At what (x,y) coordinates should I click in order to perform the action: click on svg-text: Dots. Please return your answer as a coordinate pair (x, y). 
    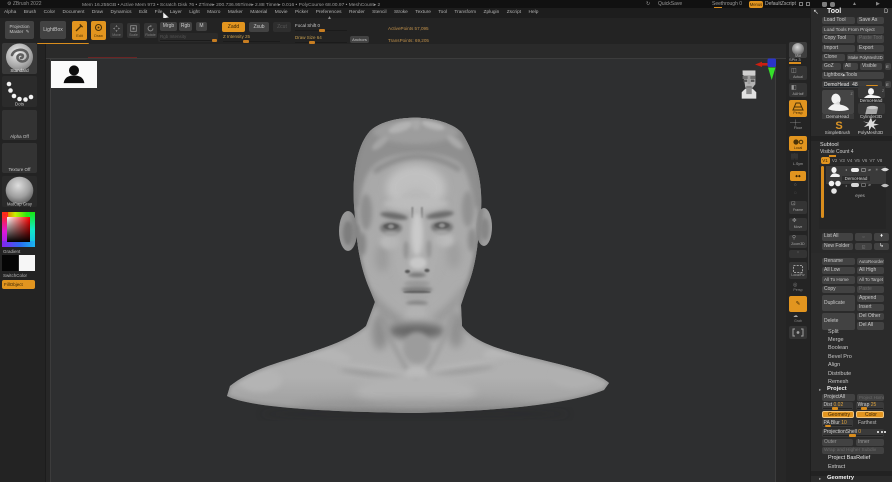
    Looking at the image, I should click on (20, 104).